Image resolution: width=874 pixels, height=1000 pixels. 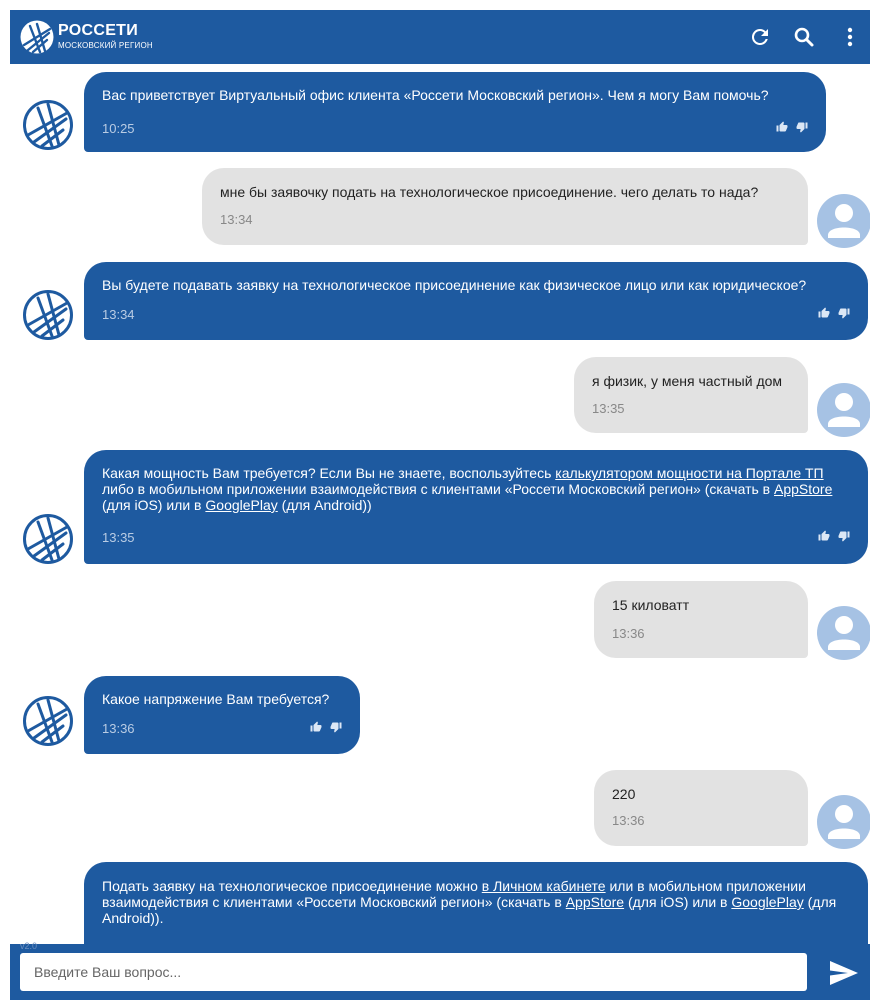 What do you see at coordinates (29, 946) in the screenshot?
I see `version-label: v2.0` at bounding box center [29, 946].